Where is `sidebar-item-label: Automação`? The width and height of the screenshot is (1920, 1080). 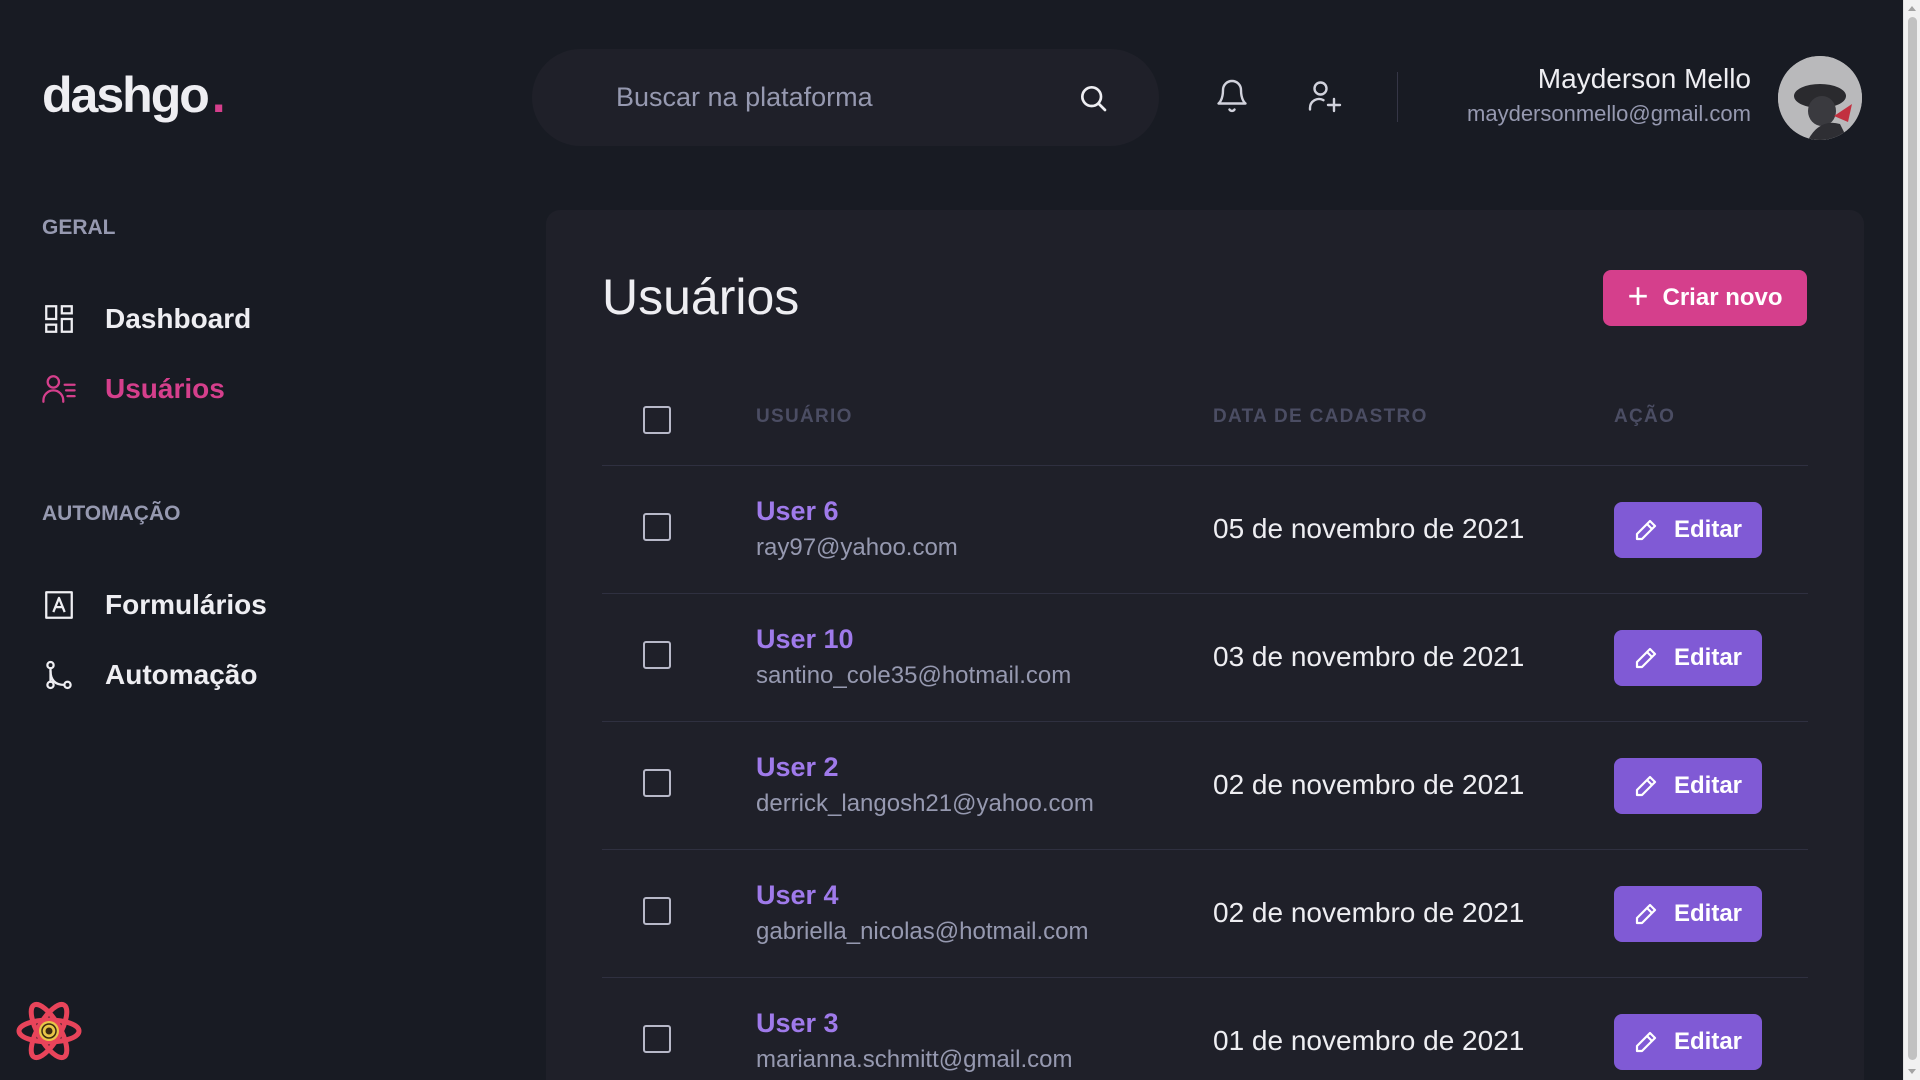 sidebar-item-label: Automação is located at coordinates (181, 674).